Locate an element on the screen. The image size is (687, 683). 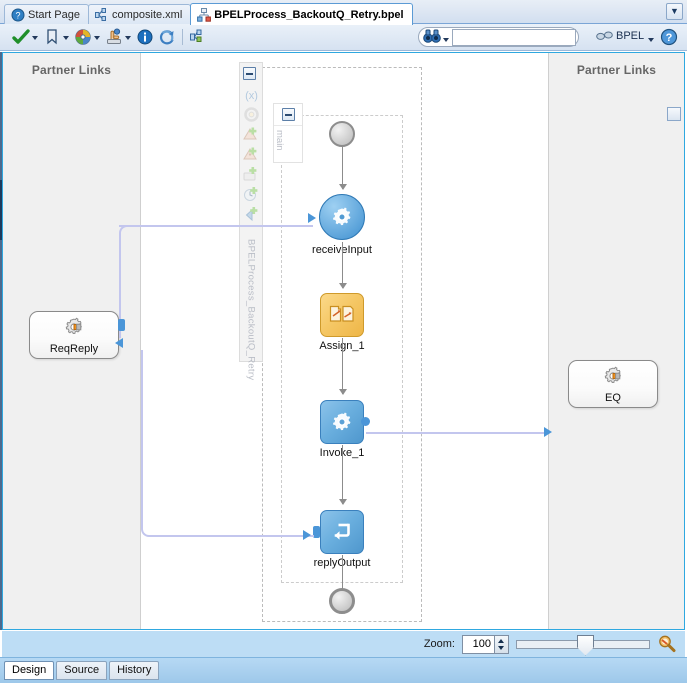
structure-button is located at coordinates (198, 37).